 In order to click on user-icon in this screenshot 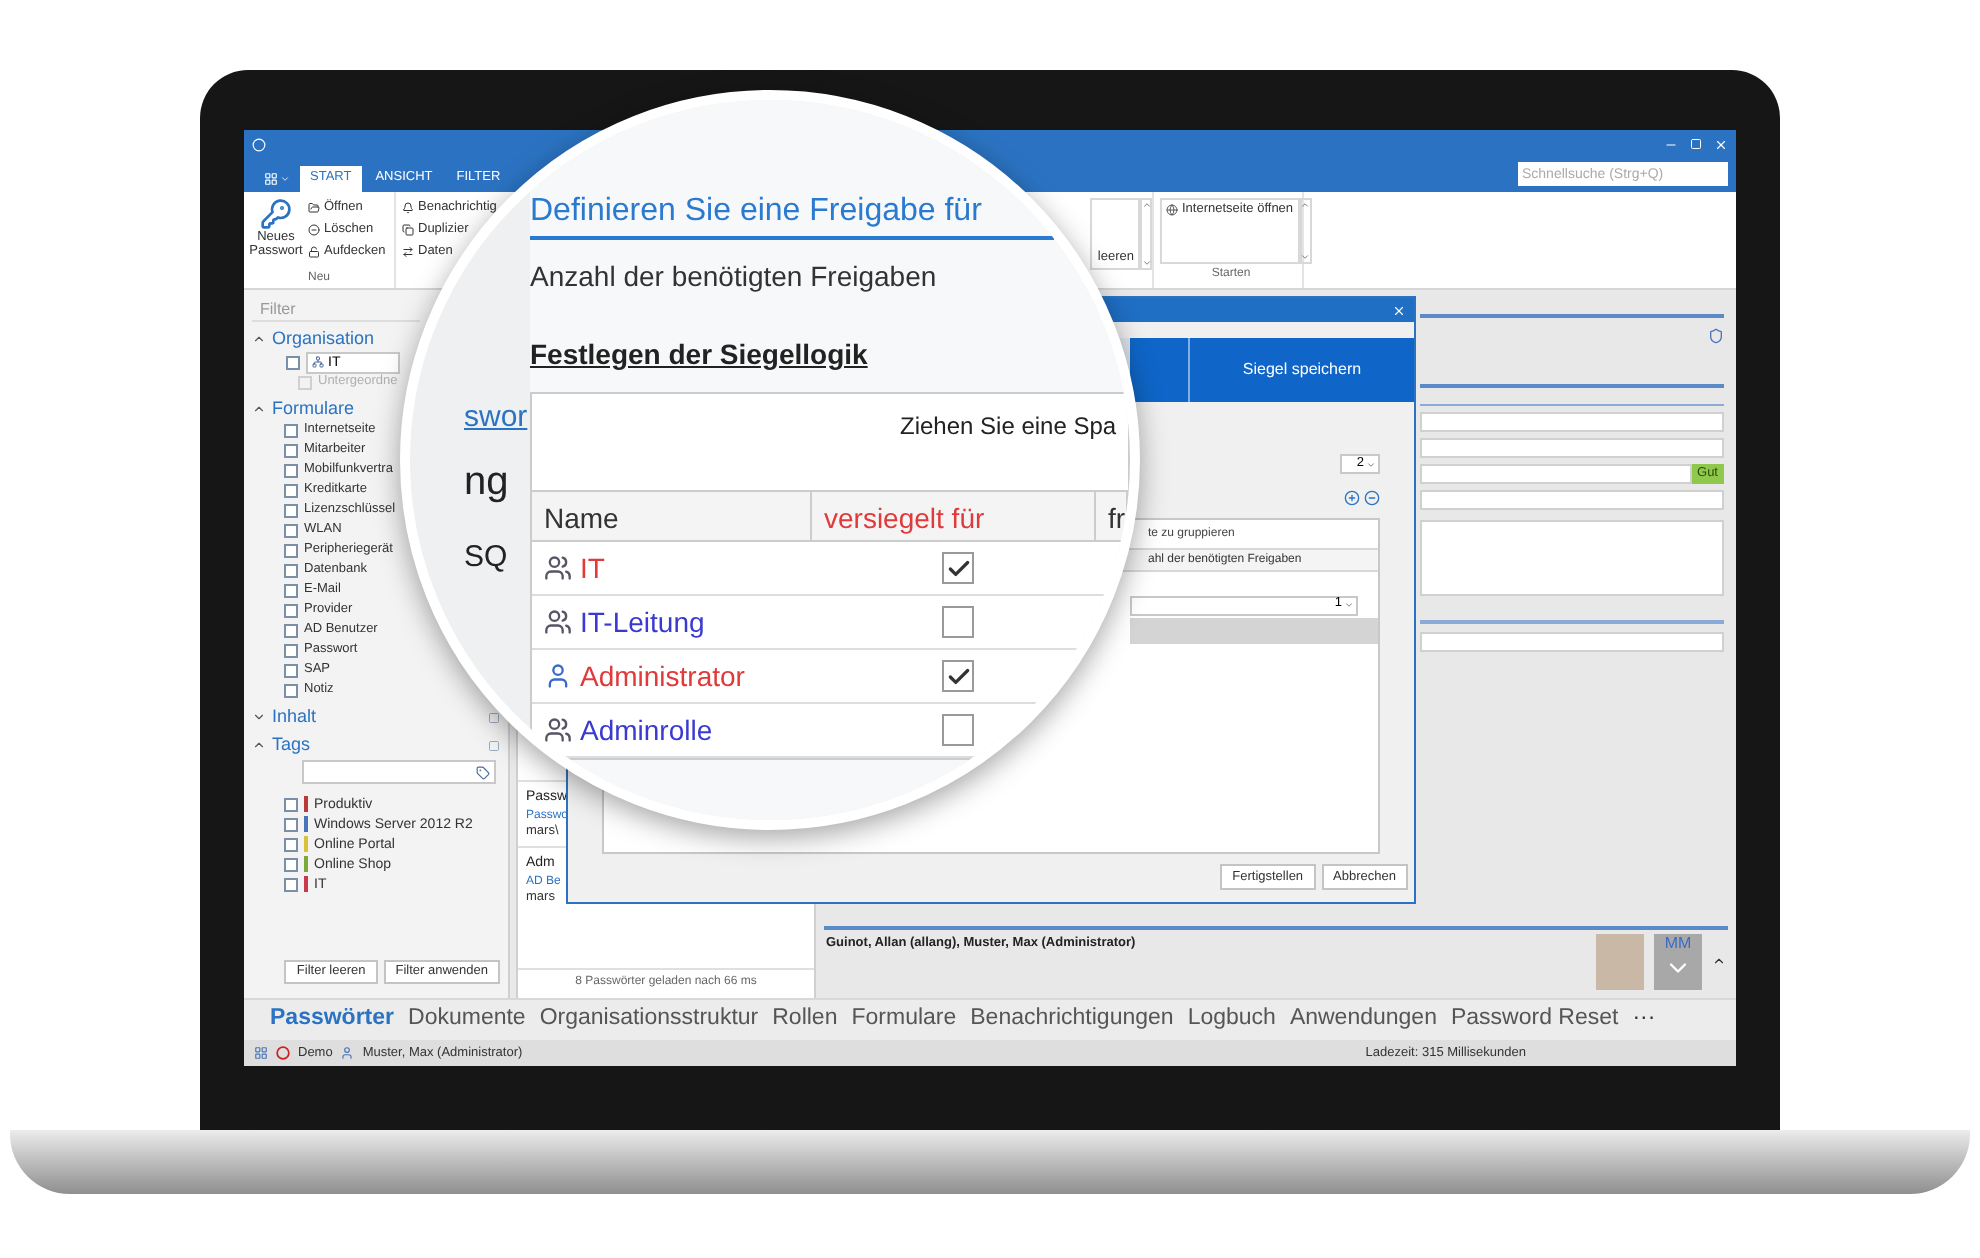, I will do `click(558, 676)`.